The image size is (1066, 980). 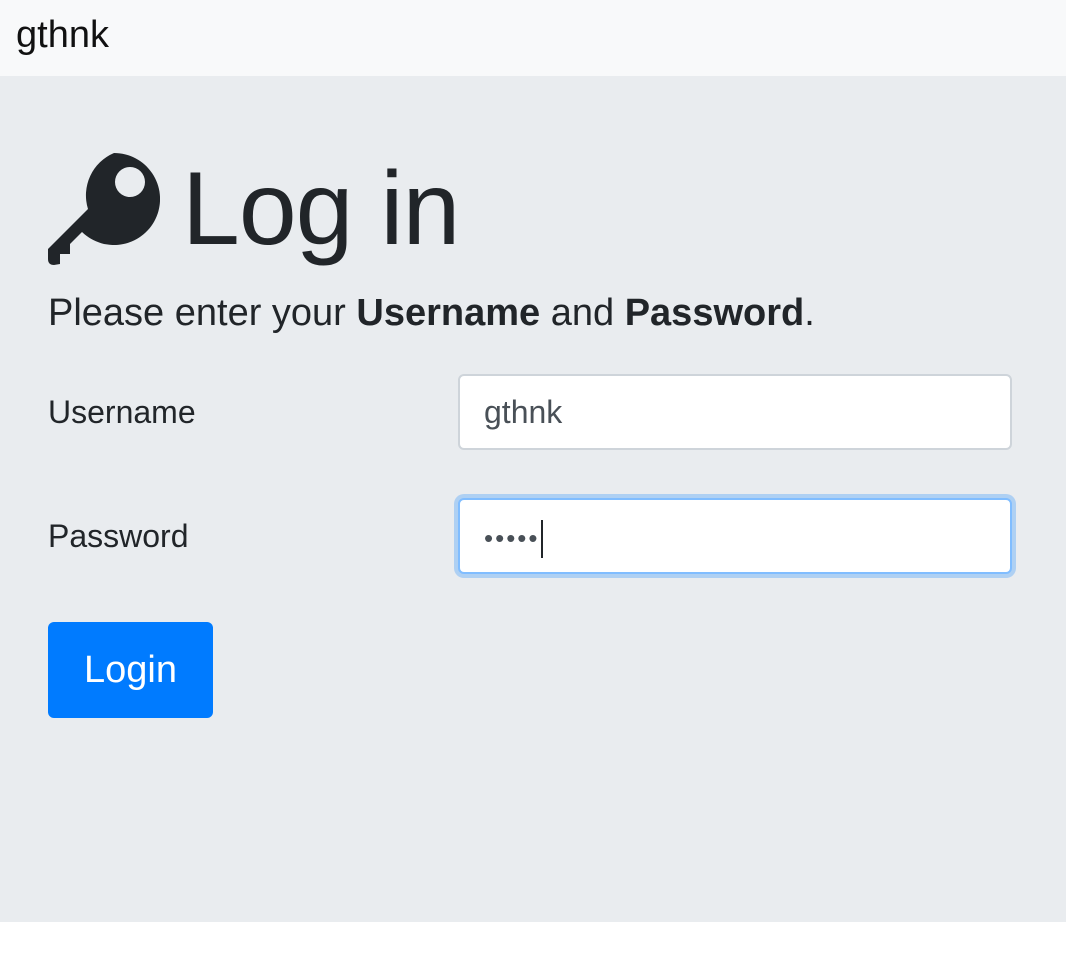 I want to click on lead-username-emphasis: Username, so click(x=448, y=313).